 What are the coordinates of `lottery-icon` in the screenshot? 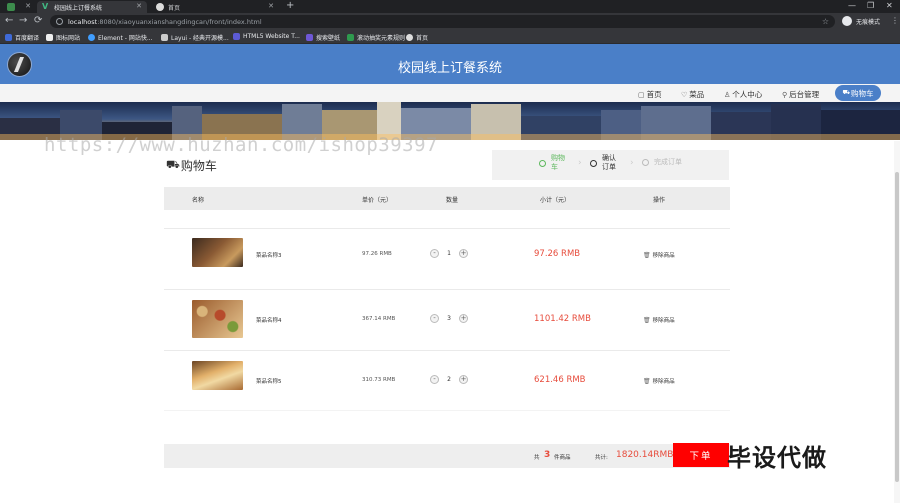 It's located at (350, 37).